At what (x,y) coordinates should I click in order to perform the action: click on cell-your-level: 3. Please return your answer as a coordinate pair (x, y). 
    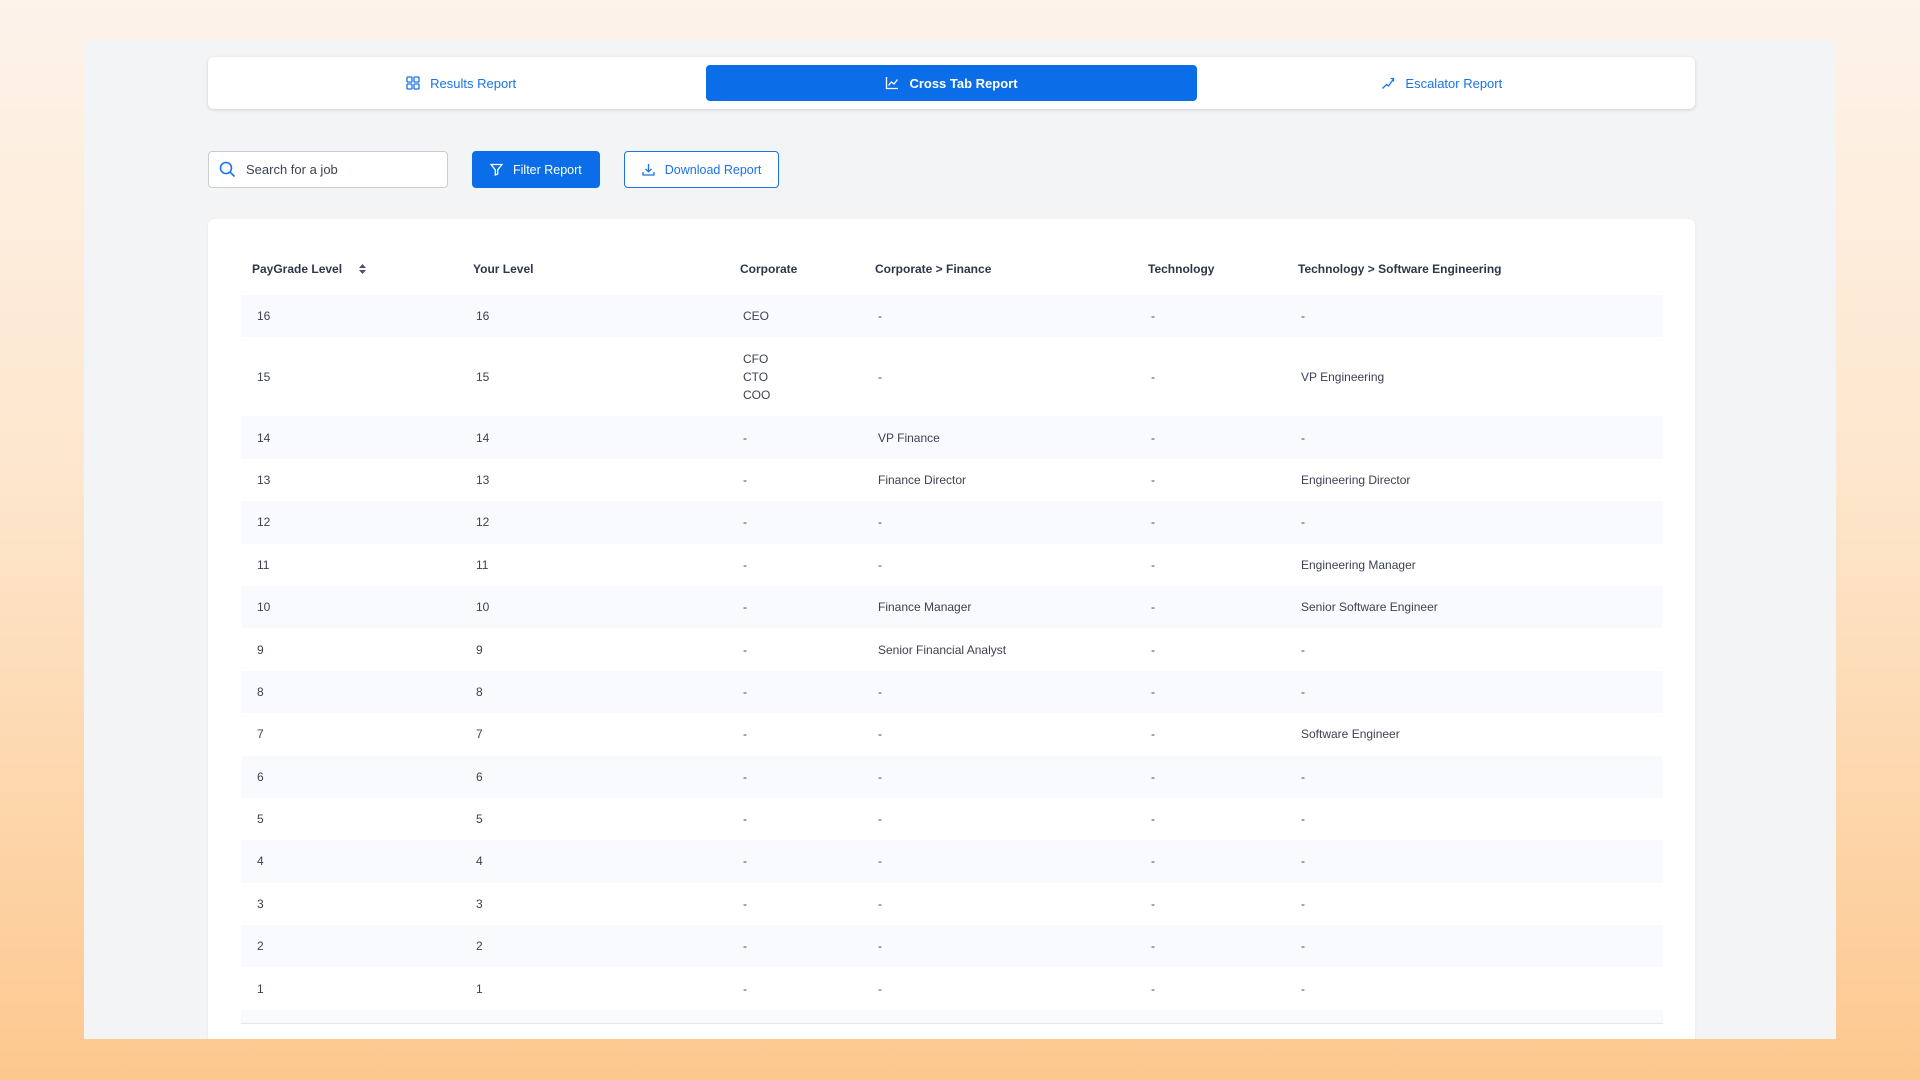
    Looking at the image, I should click on (479, 903).